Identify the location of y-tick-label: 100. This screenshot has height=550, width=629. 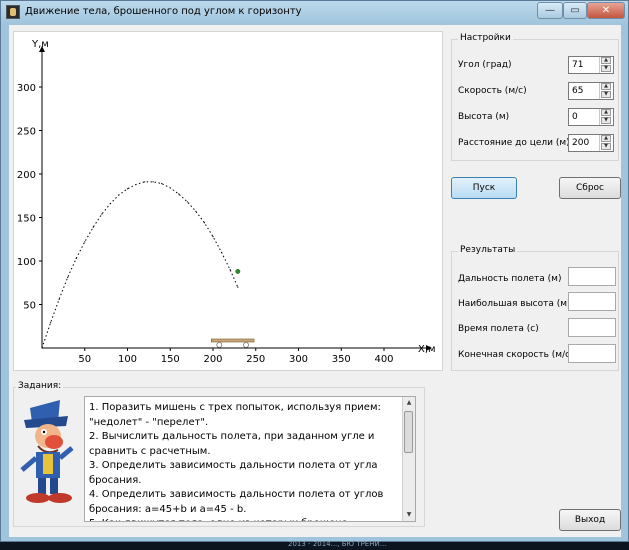
(26, 262).